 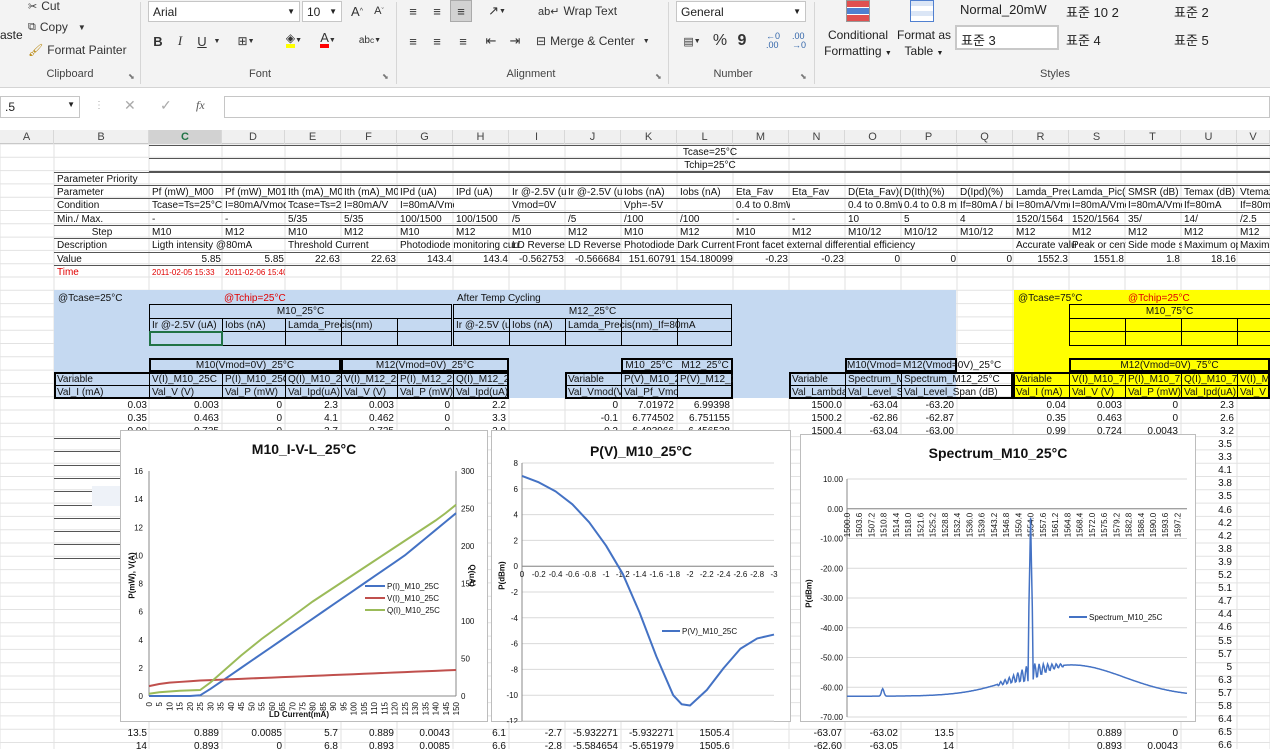 I want to click on m12-25-small: M12_25°C, so click(x=705, y=365).